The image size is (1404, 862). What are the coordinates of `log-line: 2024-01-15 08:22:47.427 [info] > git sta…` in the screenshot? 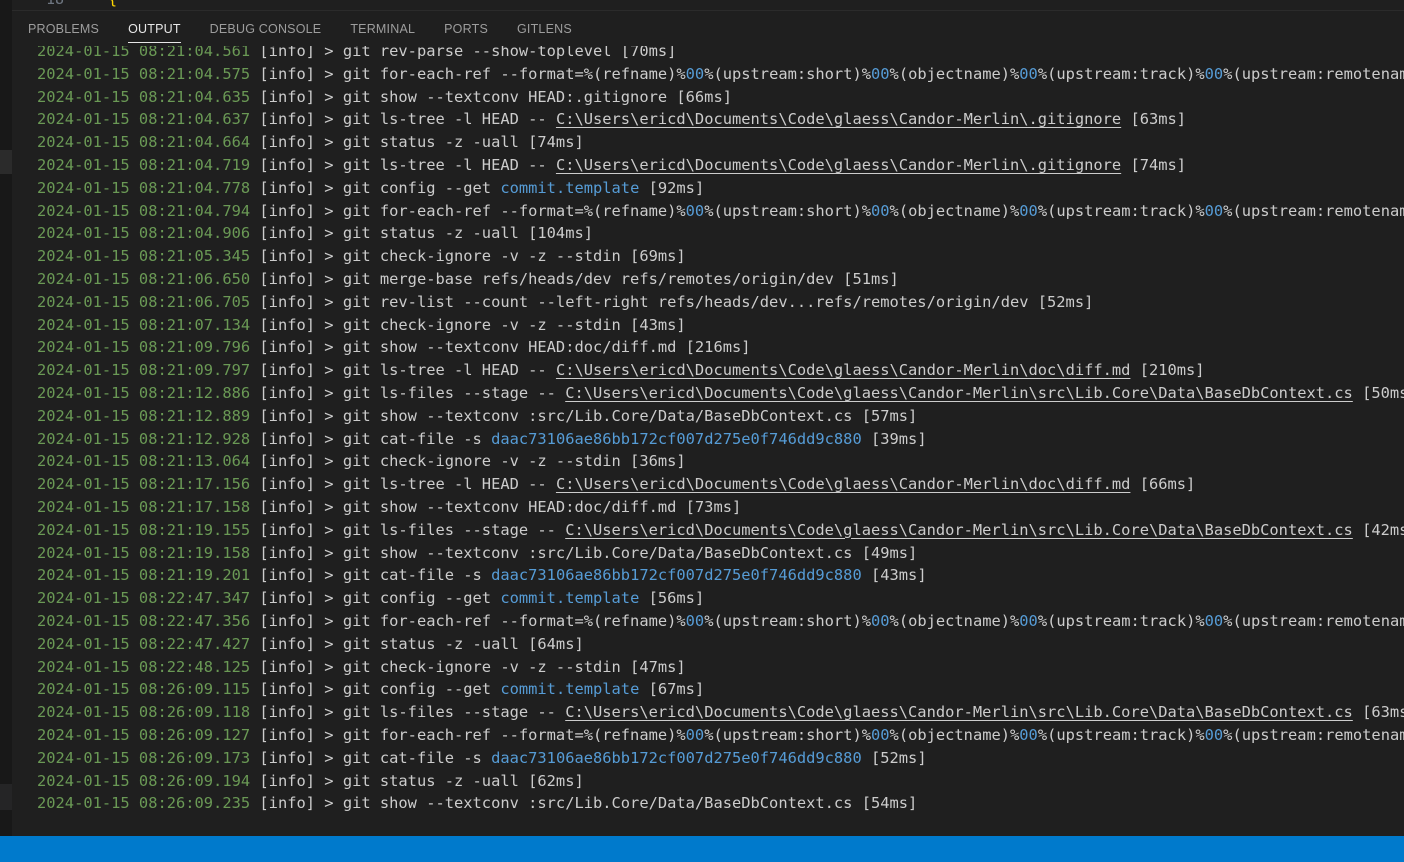 It's located at (720, 644).